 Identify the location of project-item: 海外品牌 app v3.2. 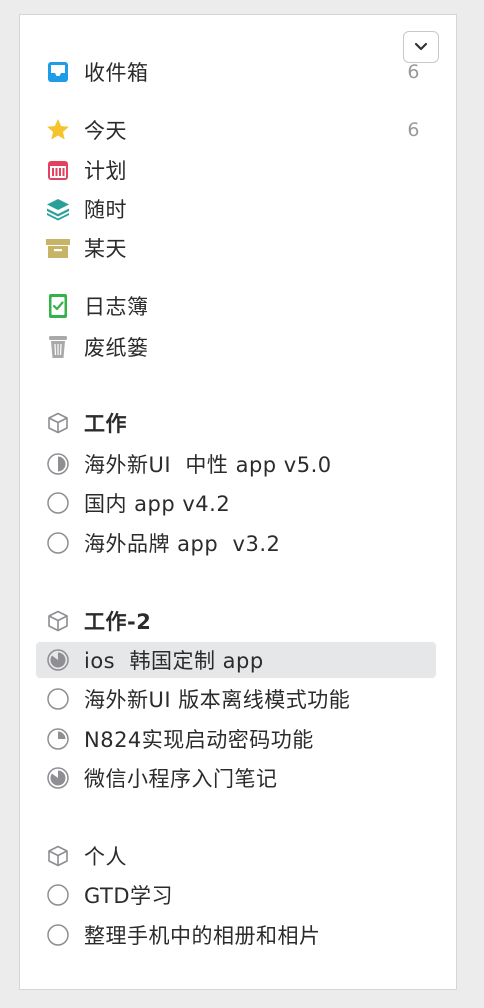
(236, 543).